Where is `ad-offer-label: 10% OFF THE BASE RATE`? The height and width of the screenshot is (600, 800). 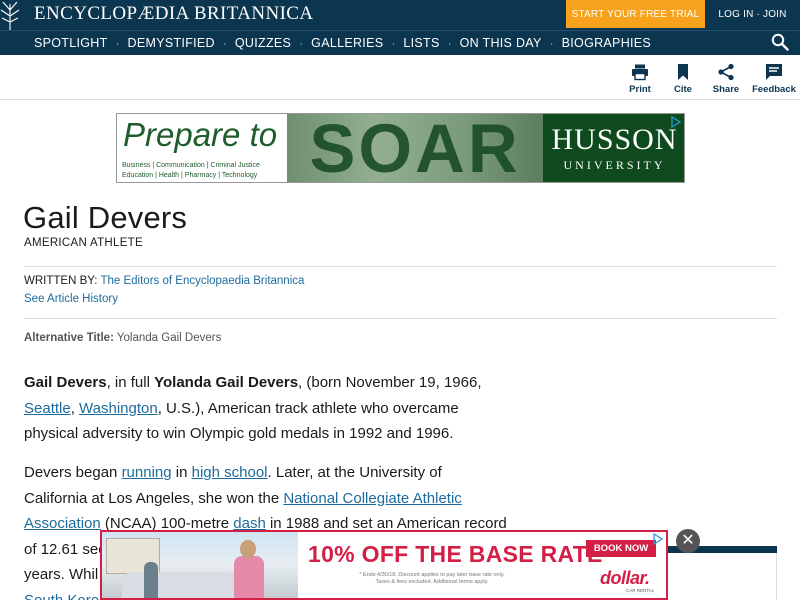 ad-offer-label: 10% OFF THE BASE RATE is located at coordinates (455, 554).